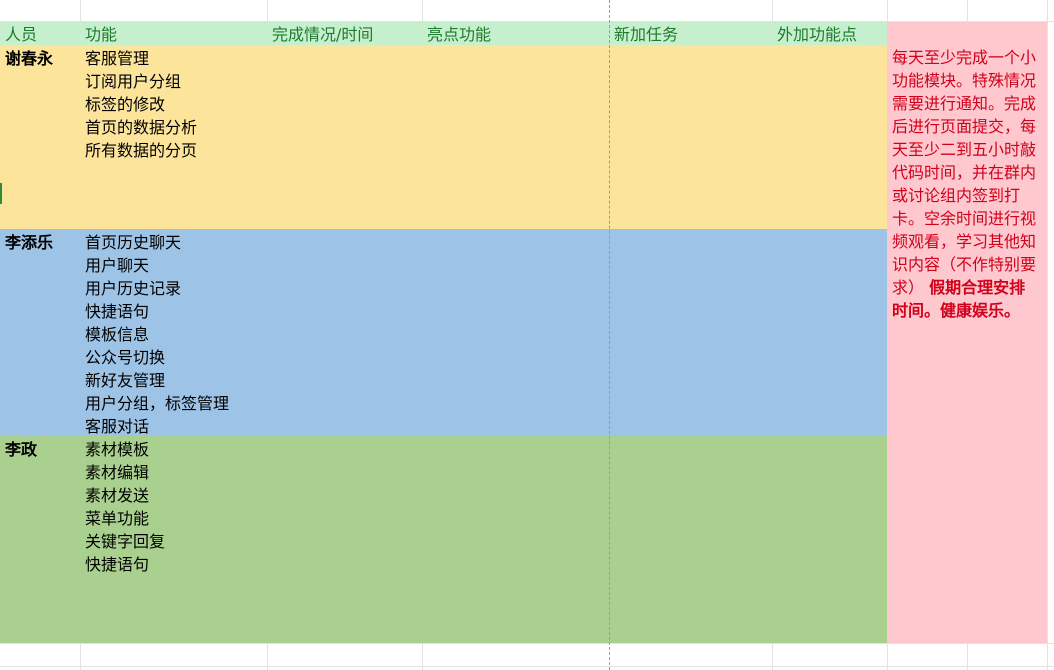  What do you see at coordinates (817, 33) in the screenshot?
I see `header-extra-points: 外加功能点` at bounding box center [817, 33].